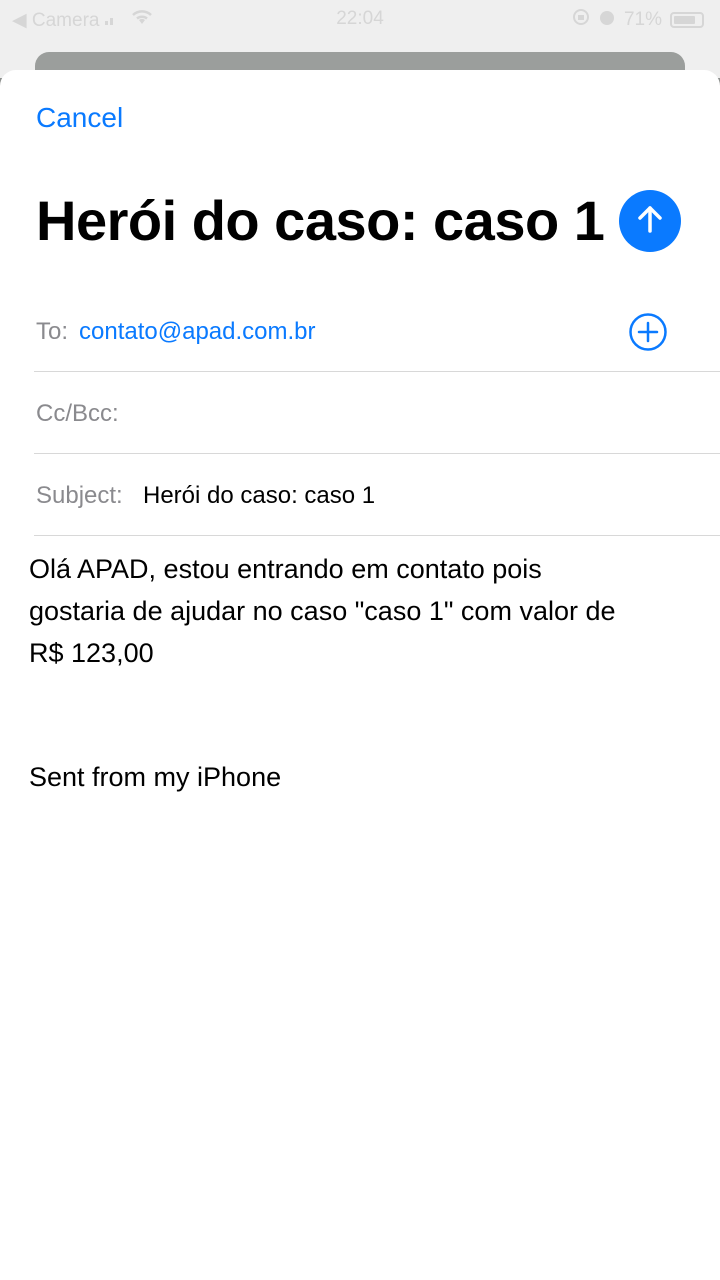 The image size is (720, 1280). What do you see at coordinates (52, 331) in the screenshot?
I see `to-label: To:` at bounding box center [52, 331].